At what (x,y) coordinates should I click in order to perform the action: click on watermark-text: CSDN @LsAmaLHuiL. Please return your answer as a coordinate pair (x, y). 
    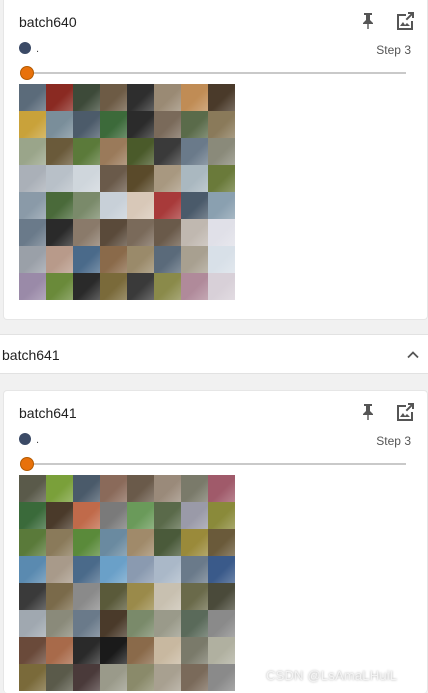
    Looking at the image, I should click on (332, 675).